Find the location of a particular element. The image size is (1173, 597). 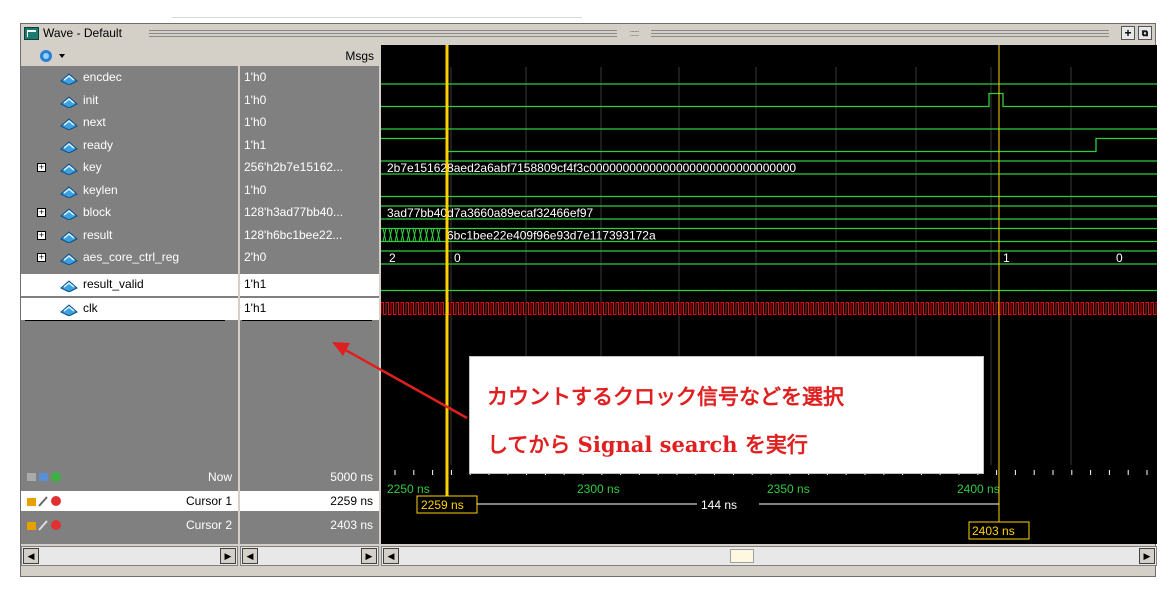

time-tick-label: 2300 ns is located at coordinates (598, 489).